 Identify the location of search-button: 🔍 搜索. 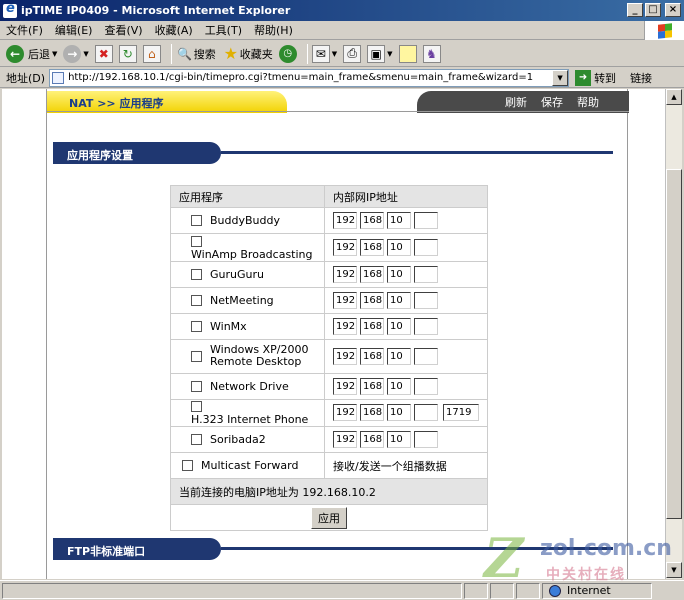
(195, 54).